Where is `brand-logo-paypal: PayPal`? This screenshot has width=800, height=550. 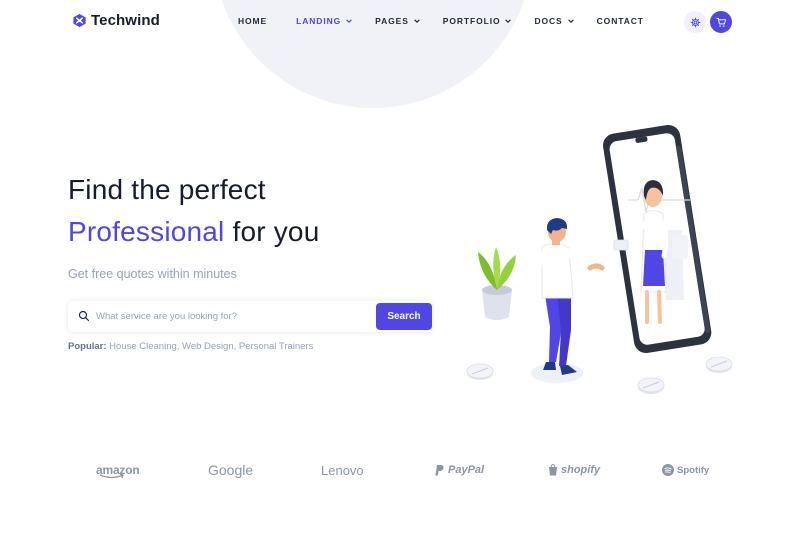 brand-logo-paypal: PayPal is located at coordinates (459, 470).